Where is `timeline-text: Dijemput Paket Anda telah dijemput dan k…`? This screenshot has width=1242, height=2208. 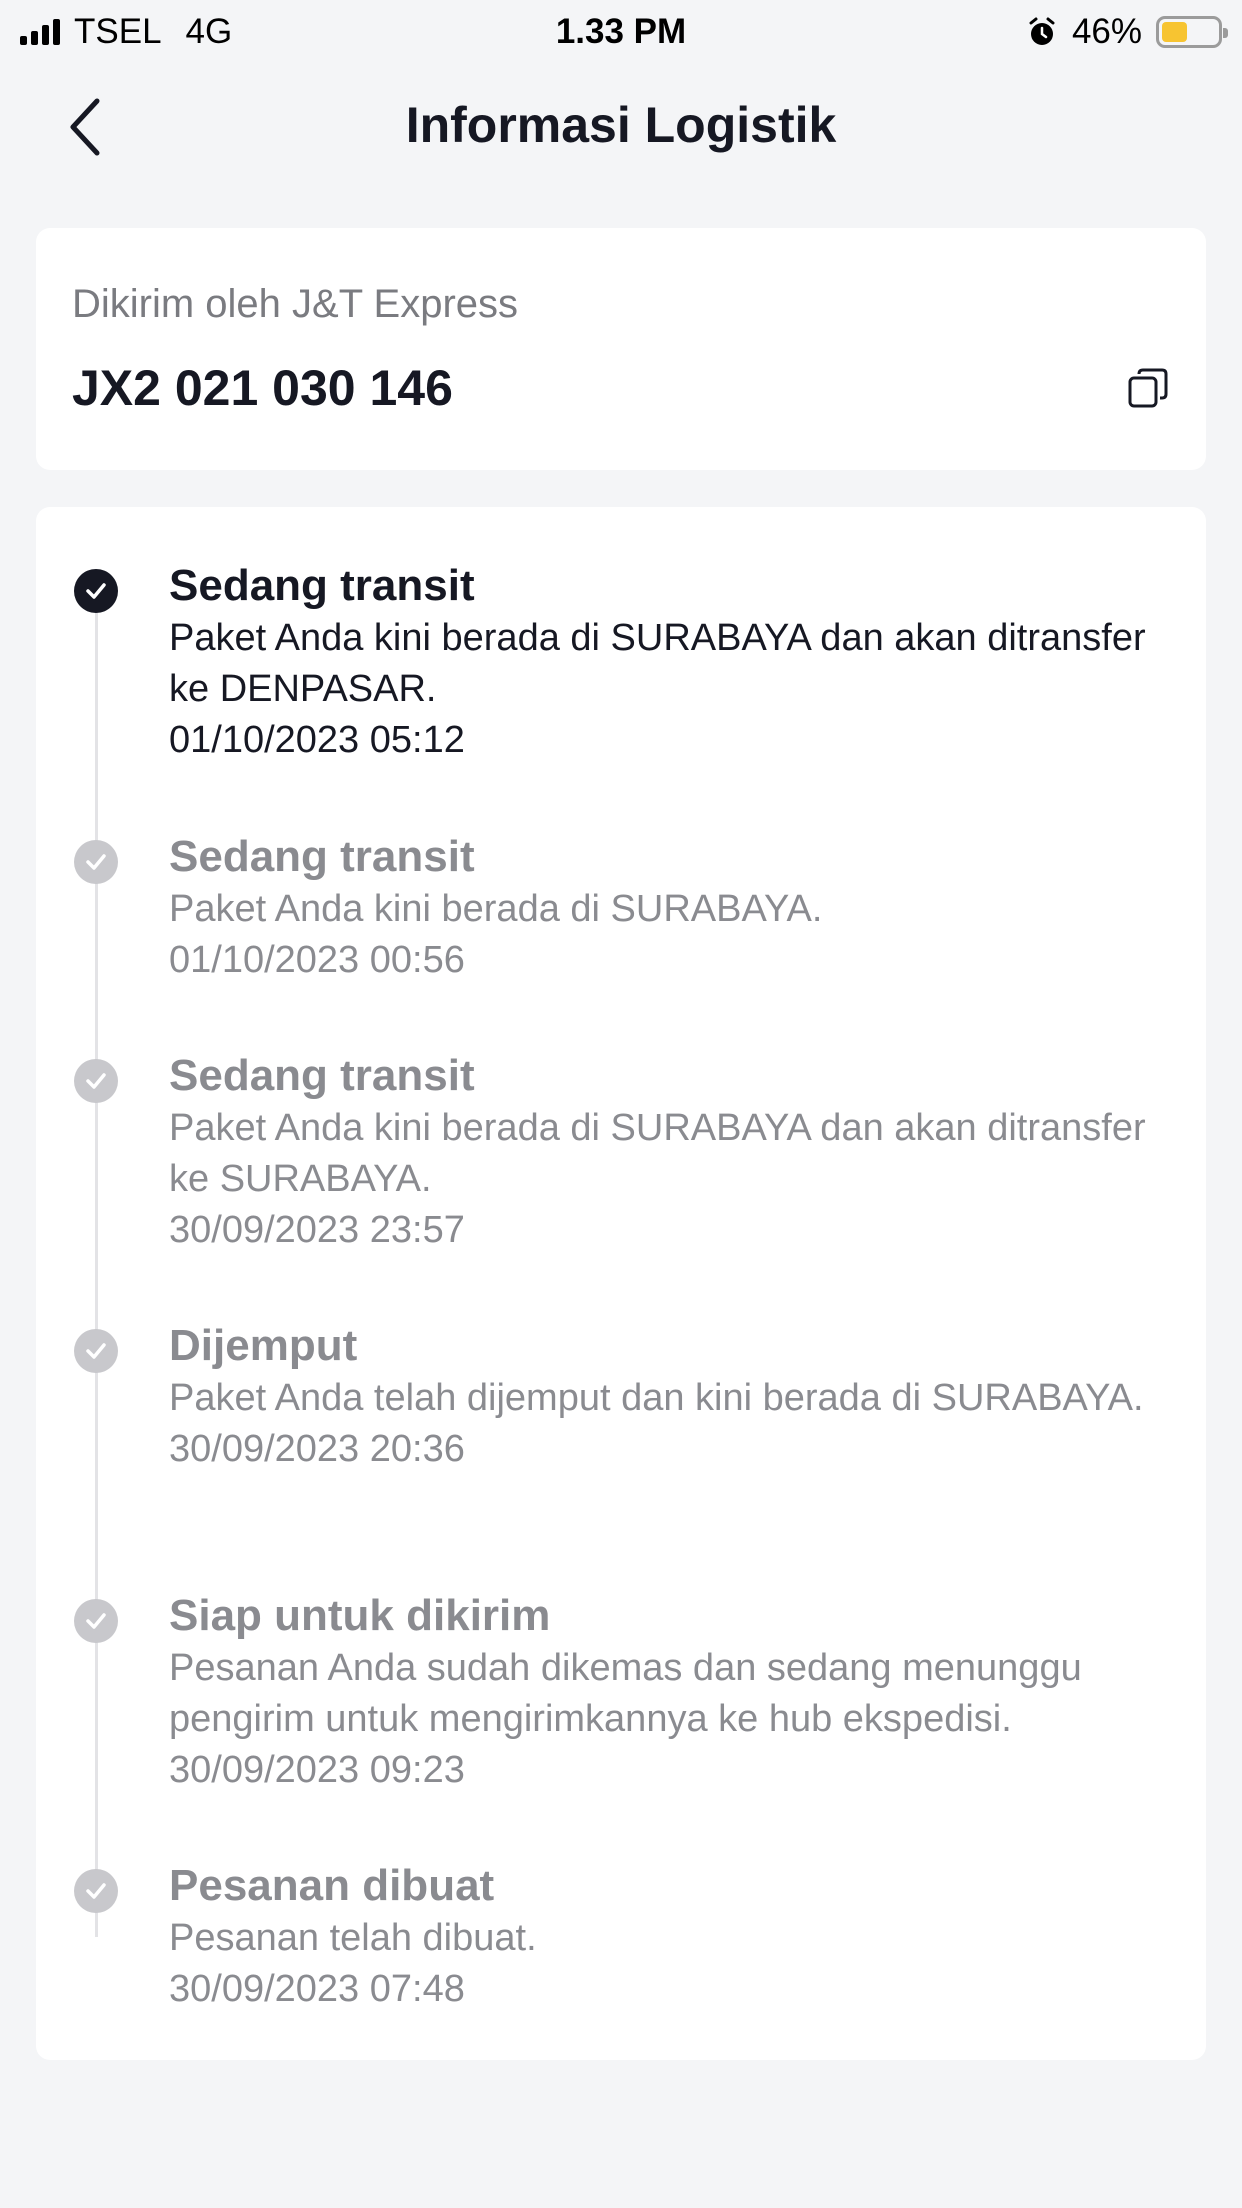 timeline-text: Dijemput Paket Anda telah dijemput dan k… is located at coordinates (669, 1397).